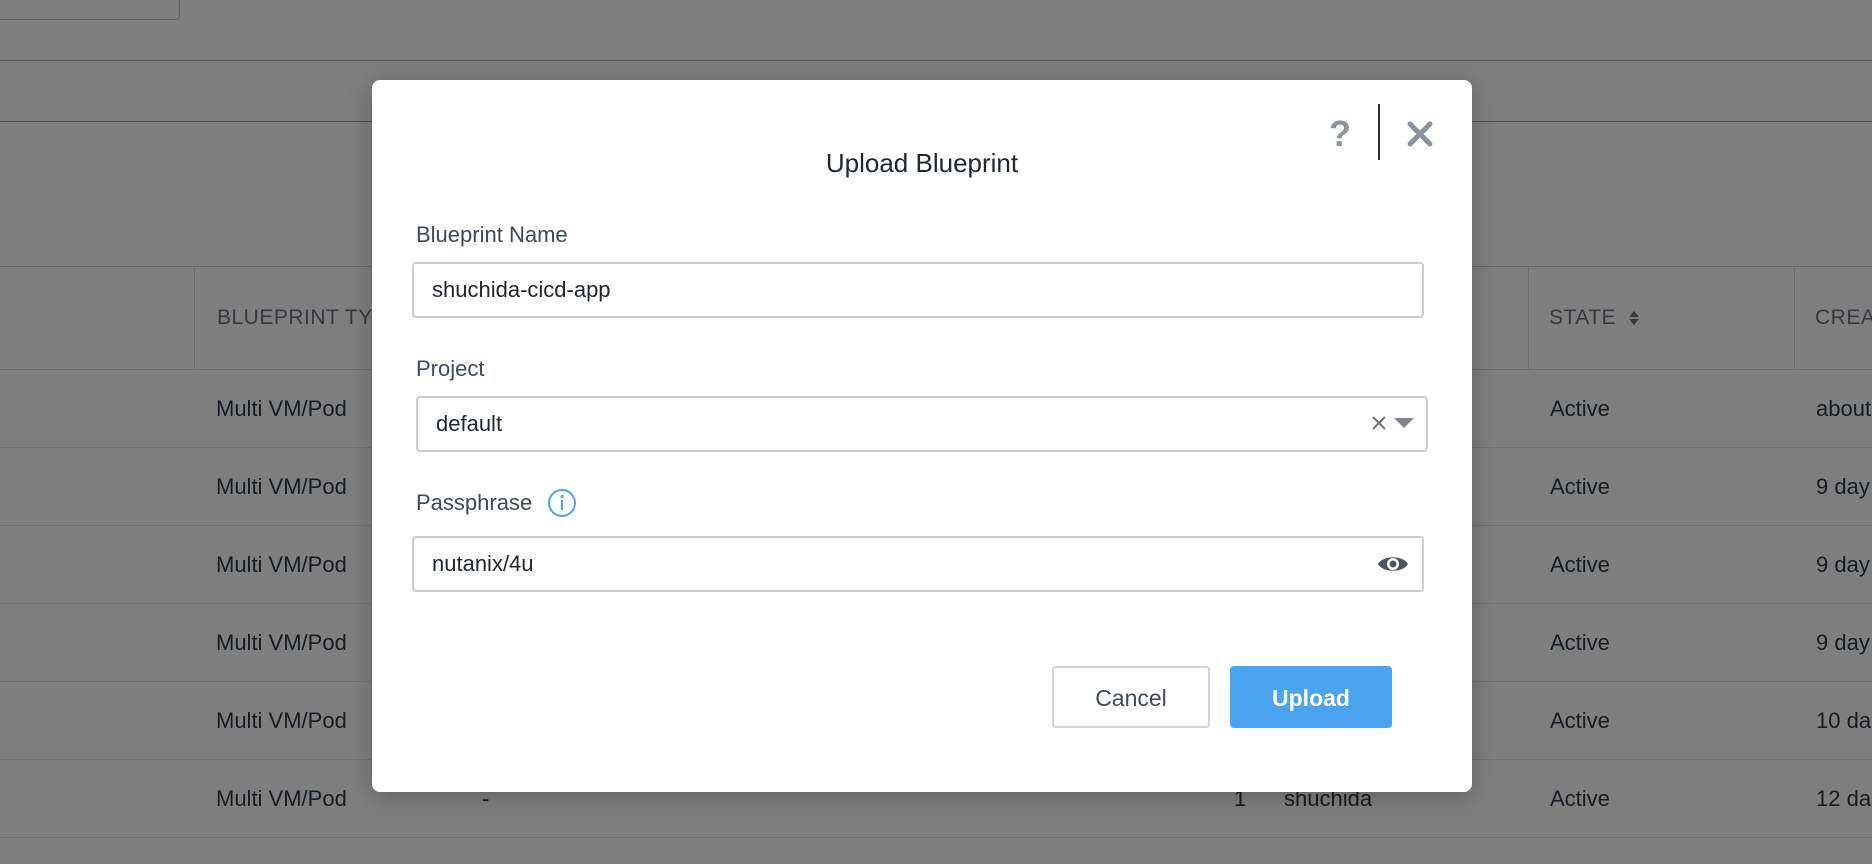 The height and width of the screenshot is (864, 1872). Describe the element at coordinates (469, 423) in the screenshot. I see `project-value: default` at that location.